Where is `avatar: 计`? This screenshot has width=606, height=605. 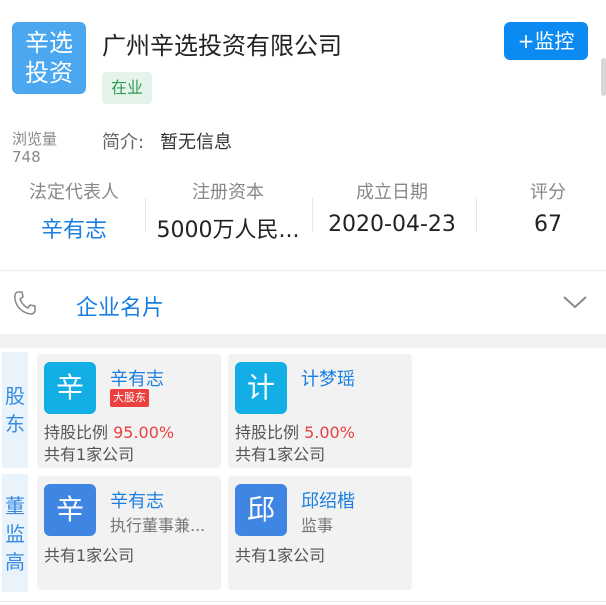 avatar: 计 is located at coordinates (261, 388).